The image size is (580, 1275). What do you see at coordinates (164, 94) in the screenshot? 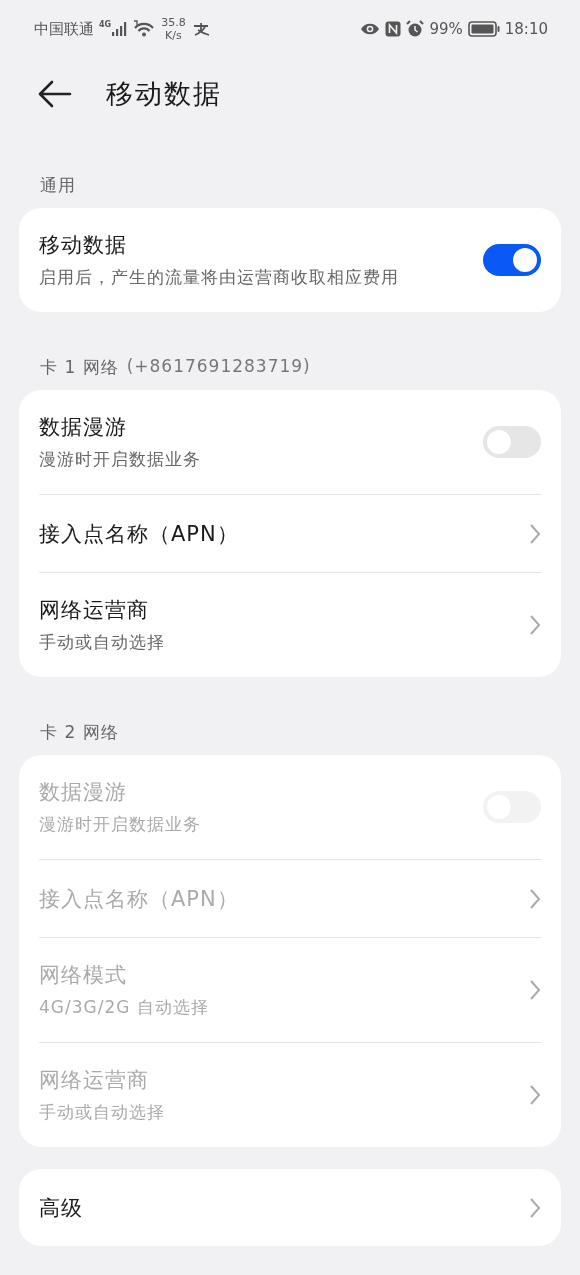
I see `page-title: 移动数据` at bounding box center [164, 94].